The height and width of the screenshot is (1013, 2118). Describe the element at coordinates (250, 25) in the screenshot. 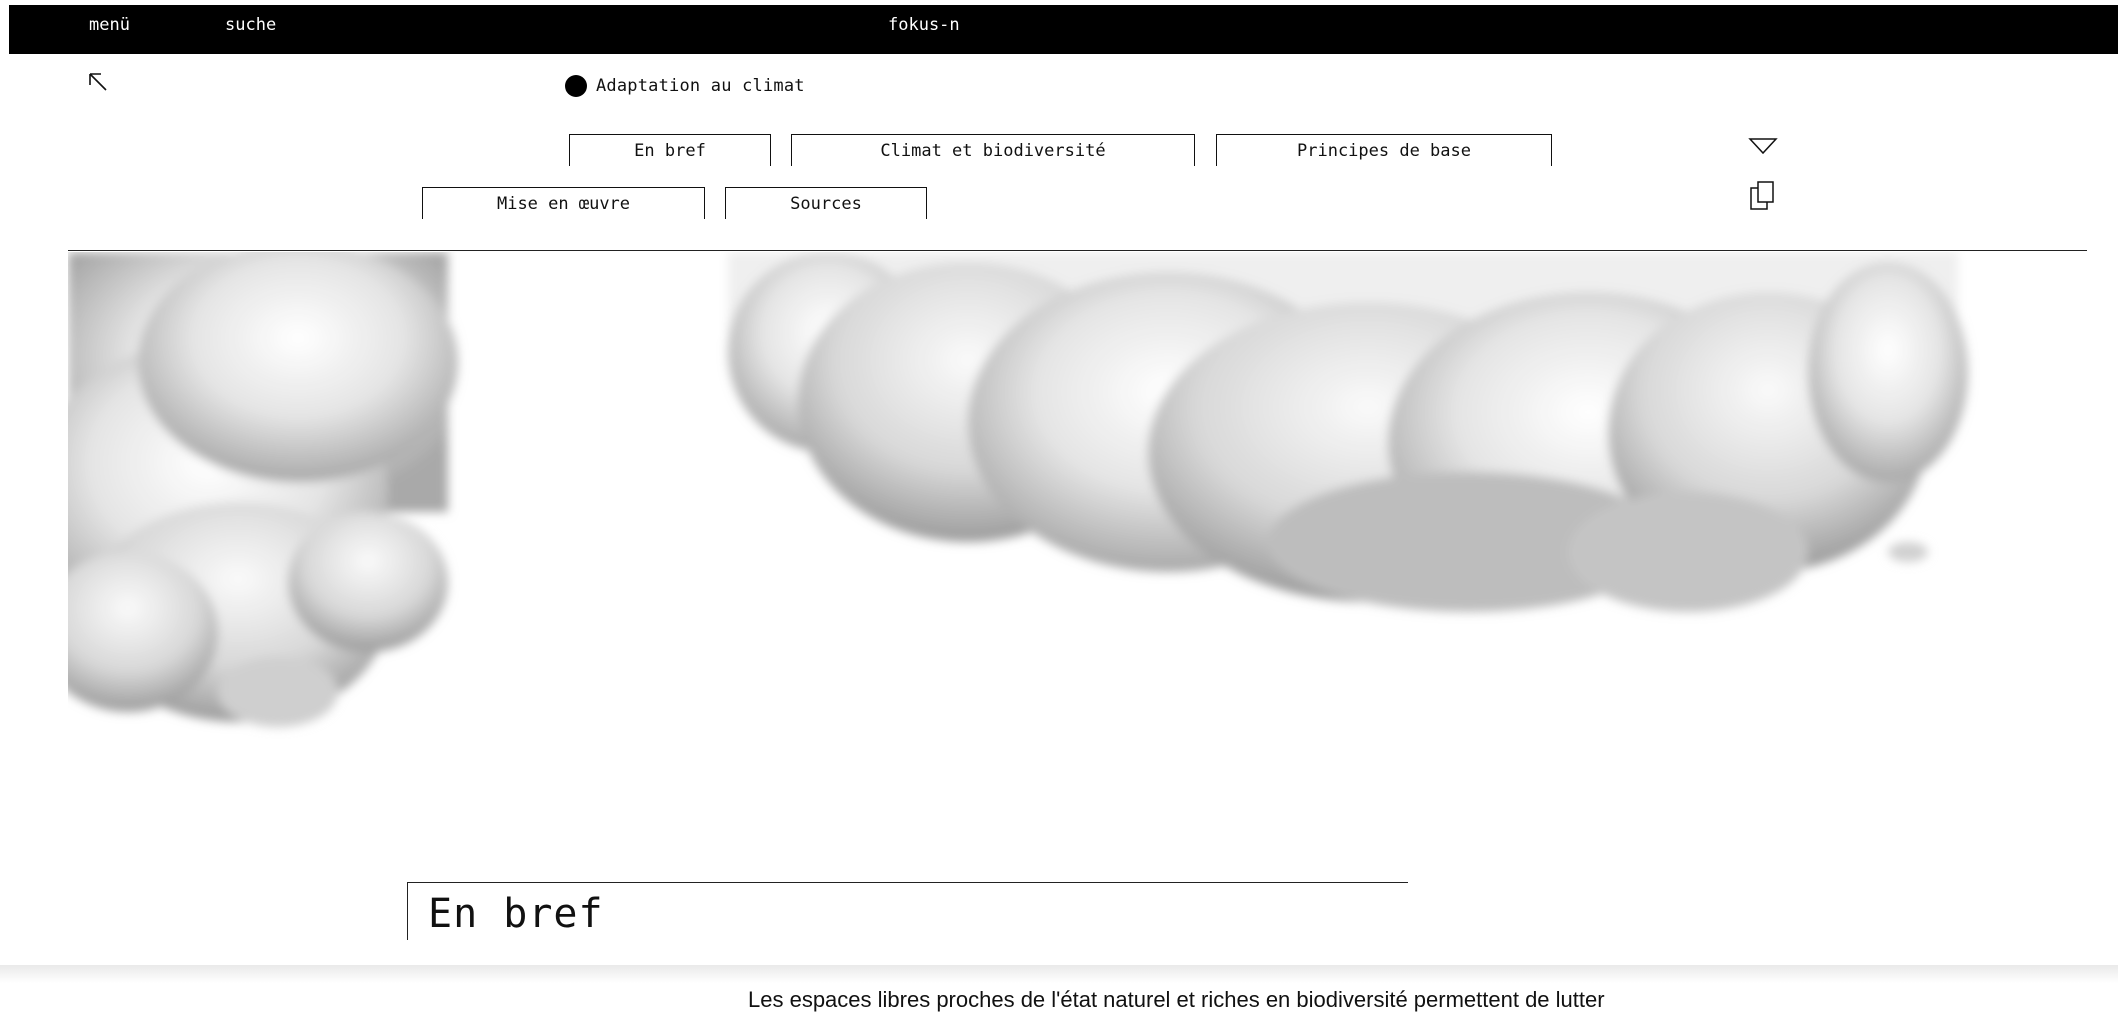

I see `search-button: suche` at that location.